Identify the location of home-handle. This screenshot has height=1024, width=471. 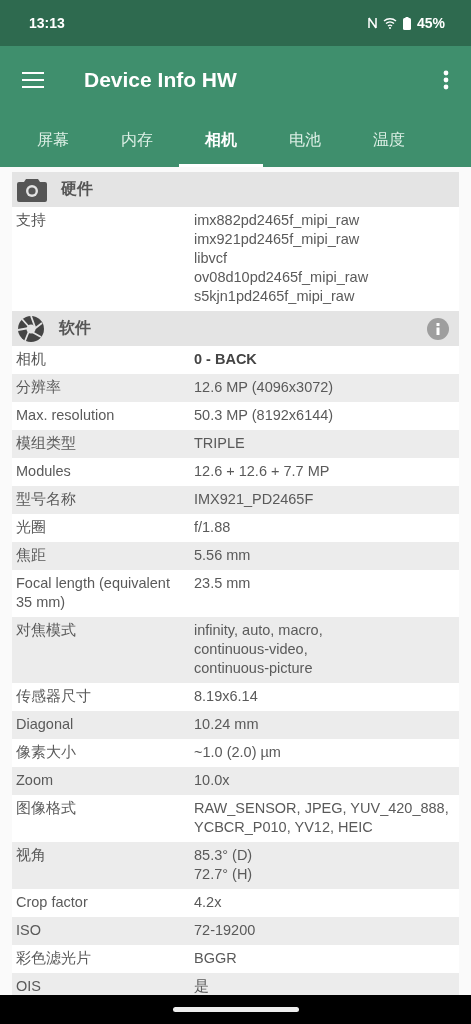
(235, 1009).